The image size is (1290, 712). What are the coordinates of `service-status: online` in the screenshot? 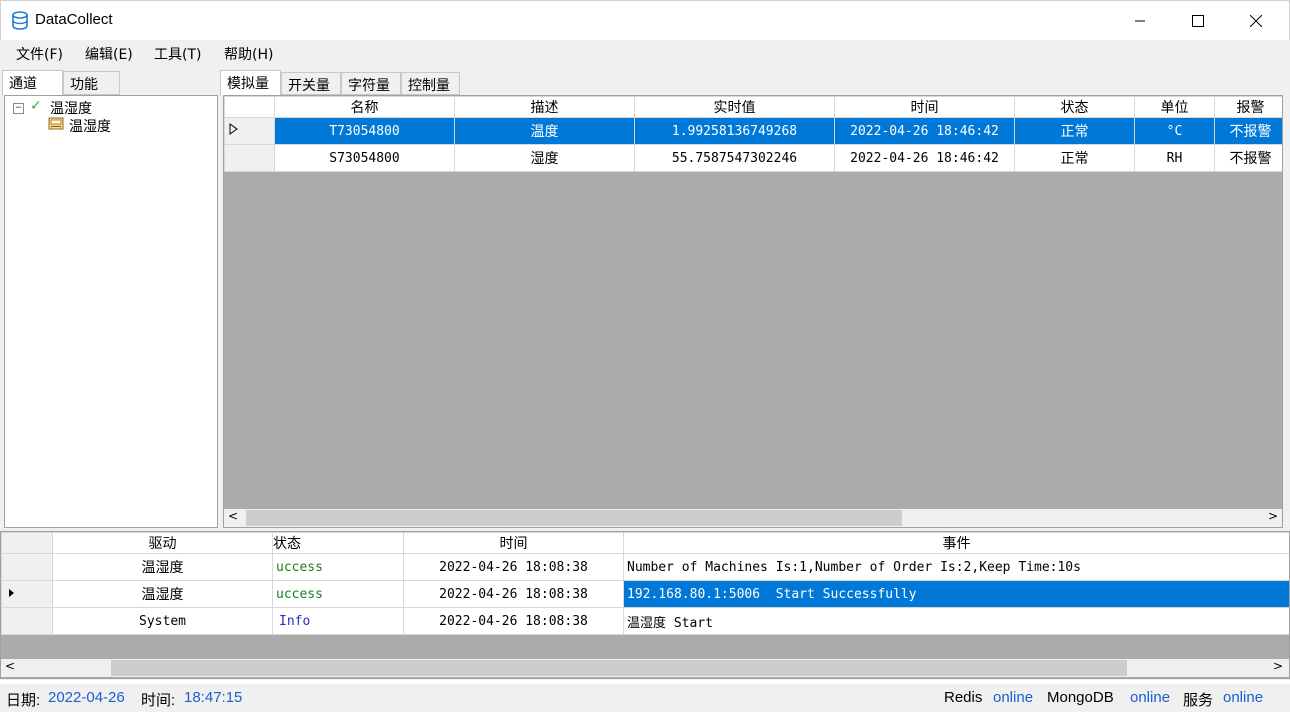 It's located at (1243, 697).